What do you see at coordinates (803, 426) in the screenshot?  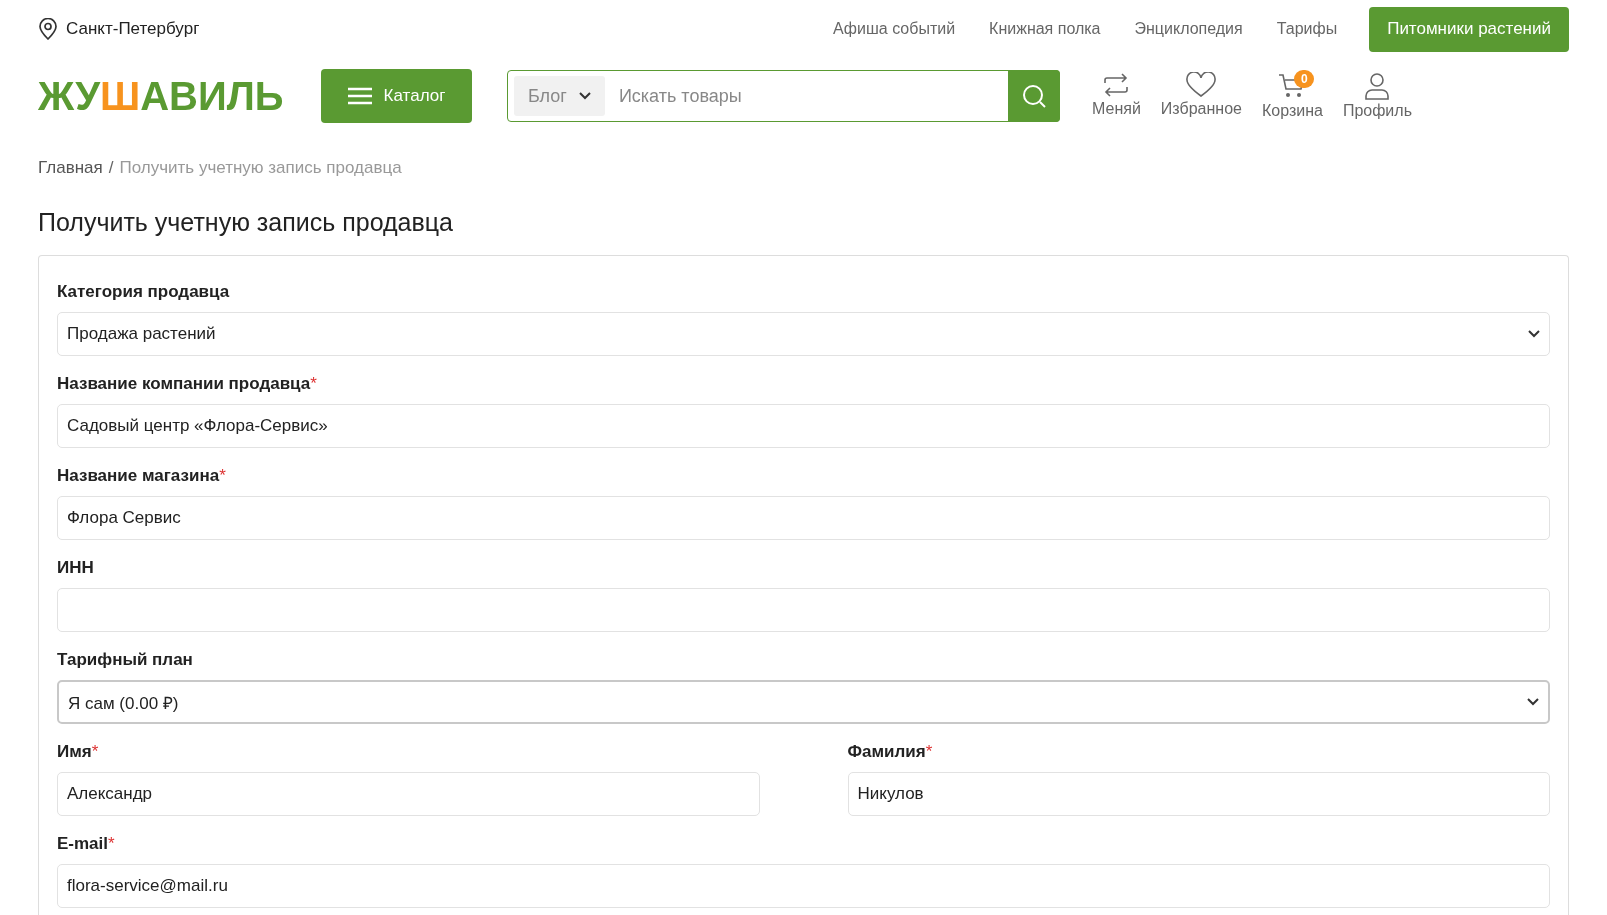 I see `text-field: Садовый центр «Флора-Сервис»` at bounding box center [803, 426].